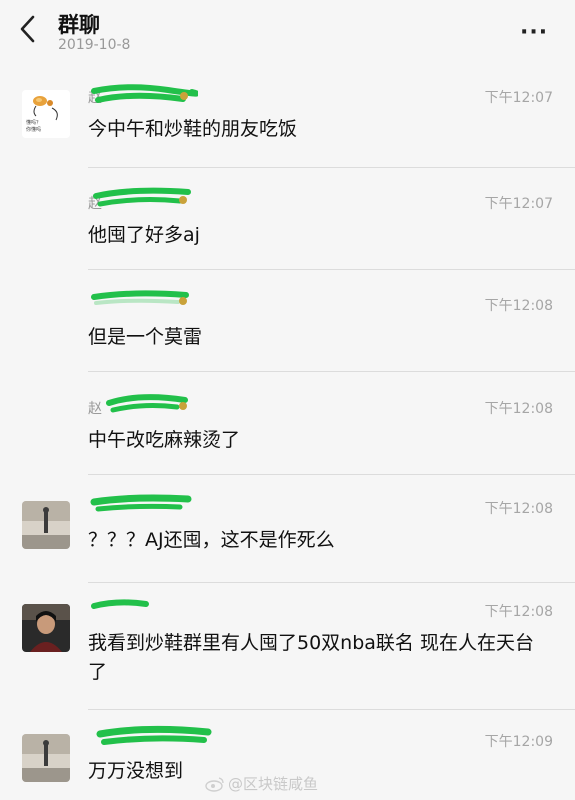  Describe the element at coordinates (214, 784) in the screenshot. I see `weibo-icon` at that location.